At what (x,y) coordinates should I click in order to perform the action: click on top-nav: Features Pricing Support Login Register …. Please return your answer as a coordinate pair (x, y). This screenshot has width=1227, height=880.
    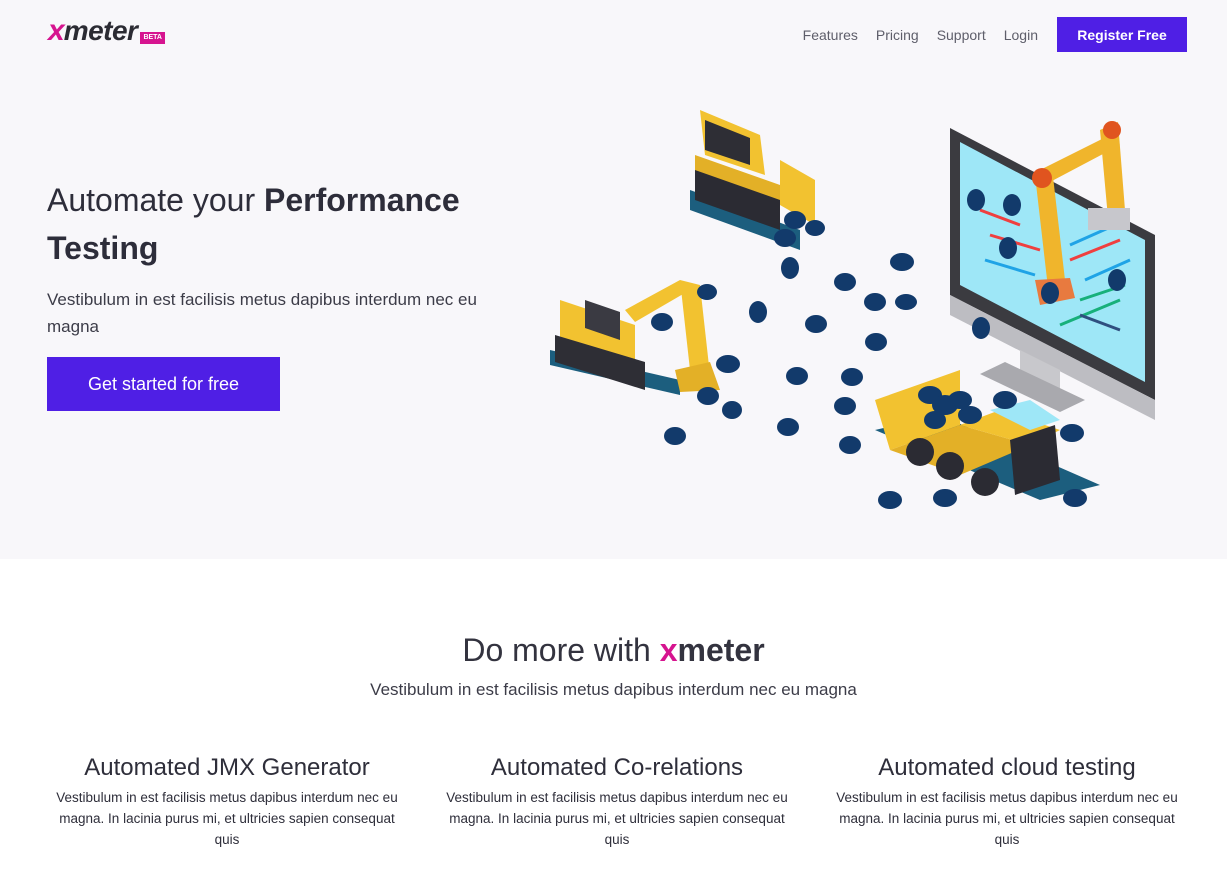
    Looking at the image, I should click on (995, 34).